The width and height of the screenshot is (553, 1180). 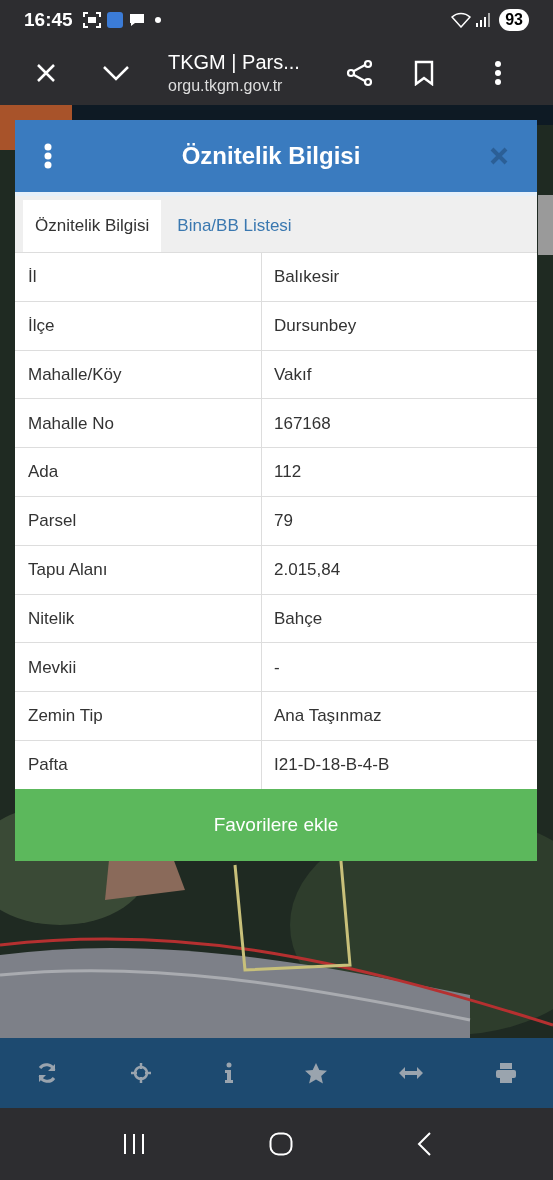 I want to click on info-icon, so click(x=228, y=1073).